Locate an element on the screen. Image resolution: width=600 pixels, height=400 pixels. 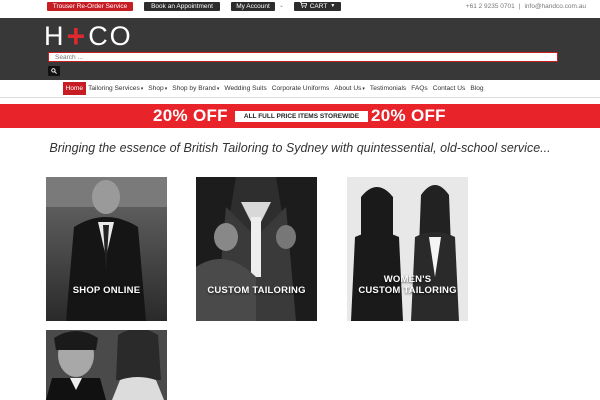
cart-caret-icon: ▼ is located at coordinates (333, 6).